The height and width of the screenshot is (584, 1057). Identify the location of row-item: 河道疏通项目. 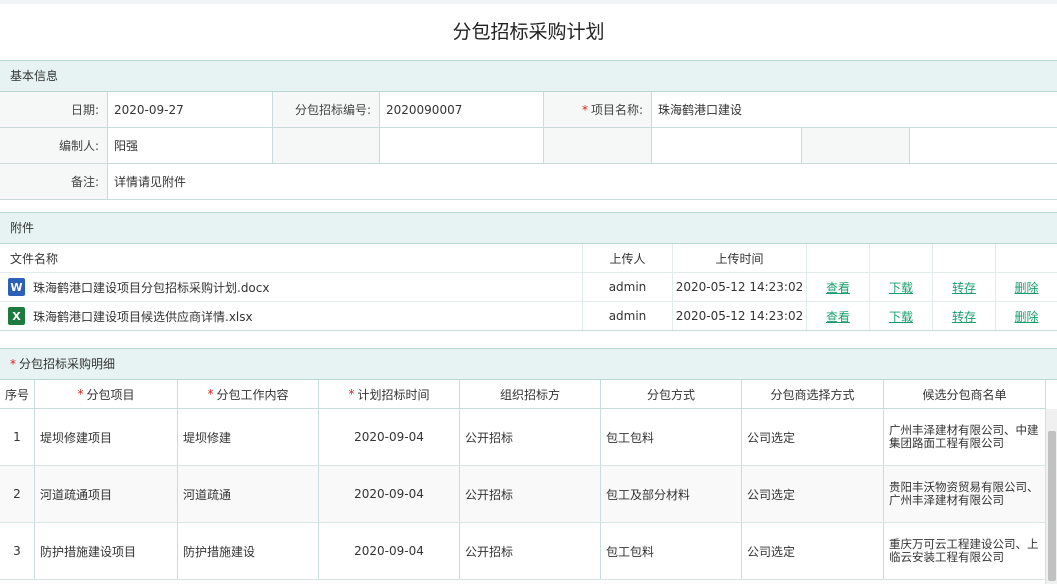
(106, 494).